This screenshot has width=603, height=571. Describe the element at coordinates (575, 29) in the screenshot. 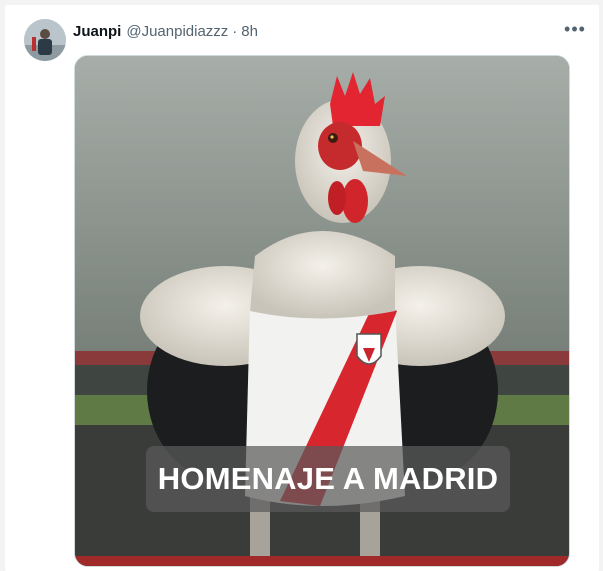

I see `more-options-icon: •••` at that location.